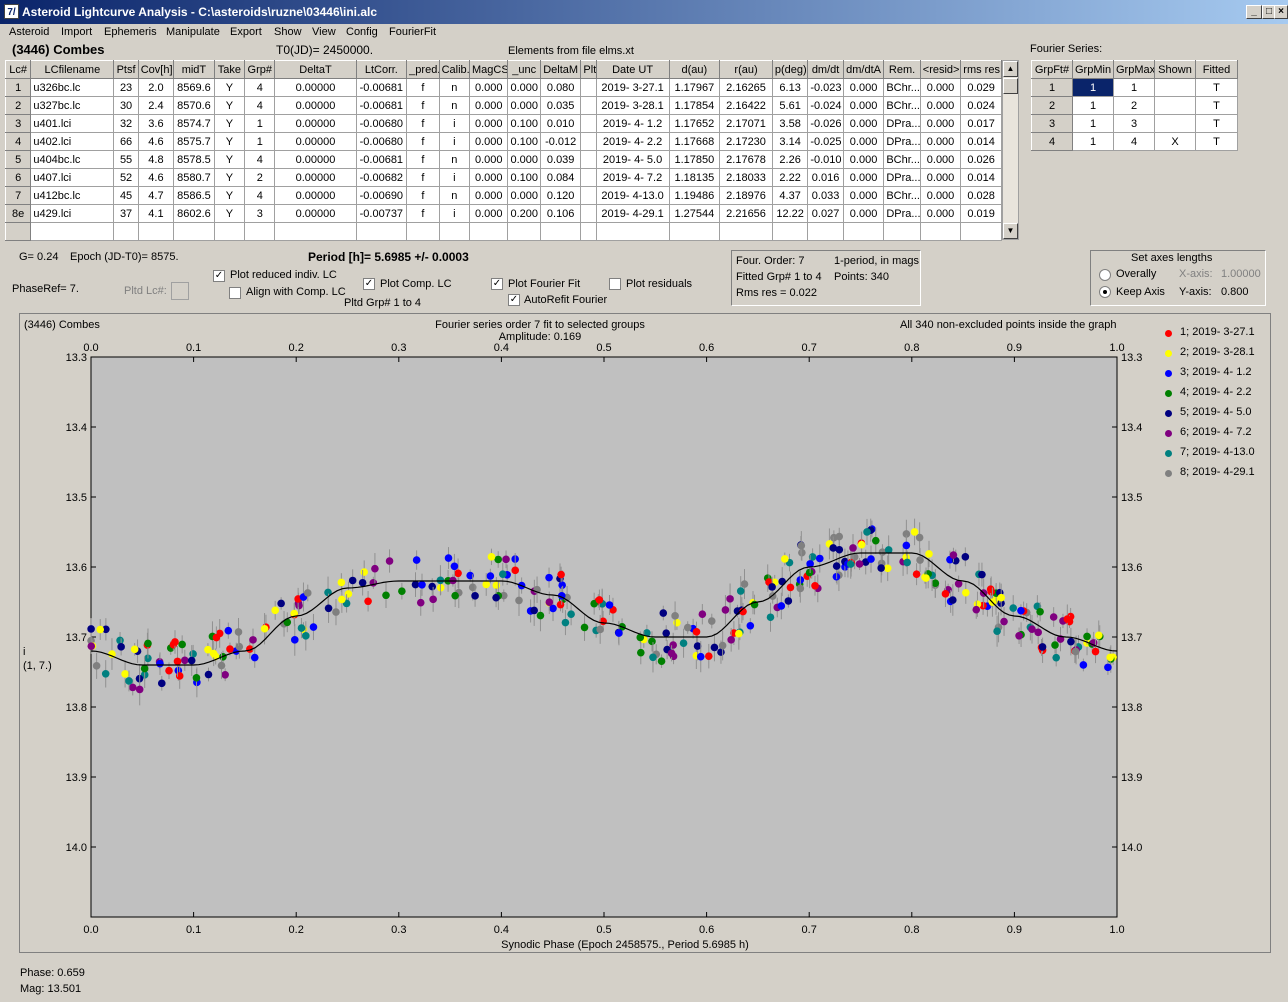  I want to click on lc_table-col-header: dm/dtA, so click(863, 69).